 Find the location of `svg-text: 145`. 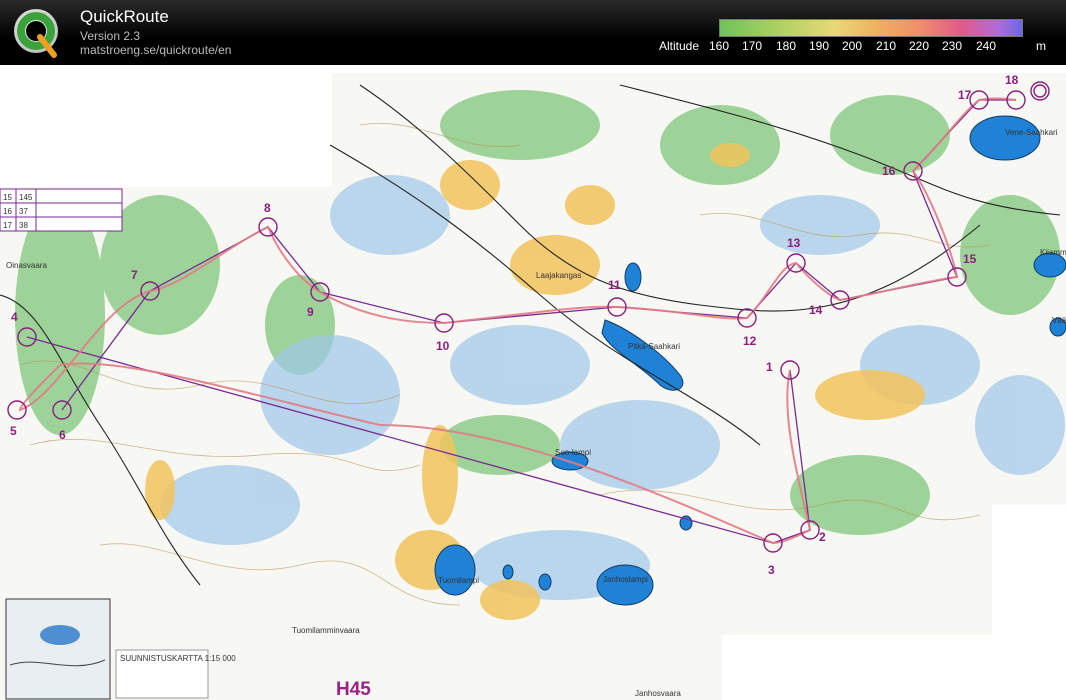

svg-text: 145 is located at coordinates (26, 197).